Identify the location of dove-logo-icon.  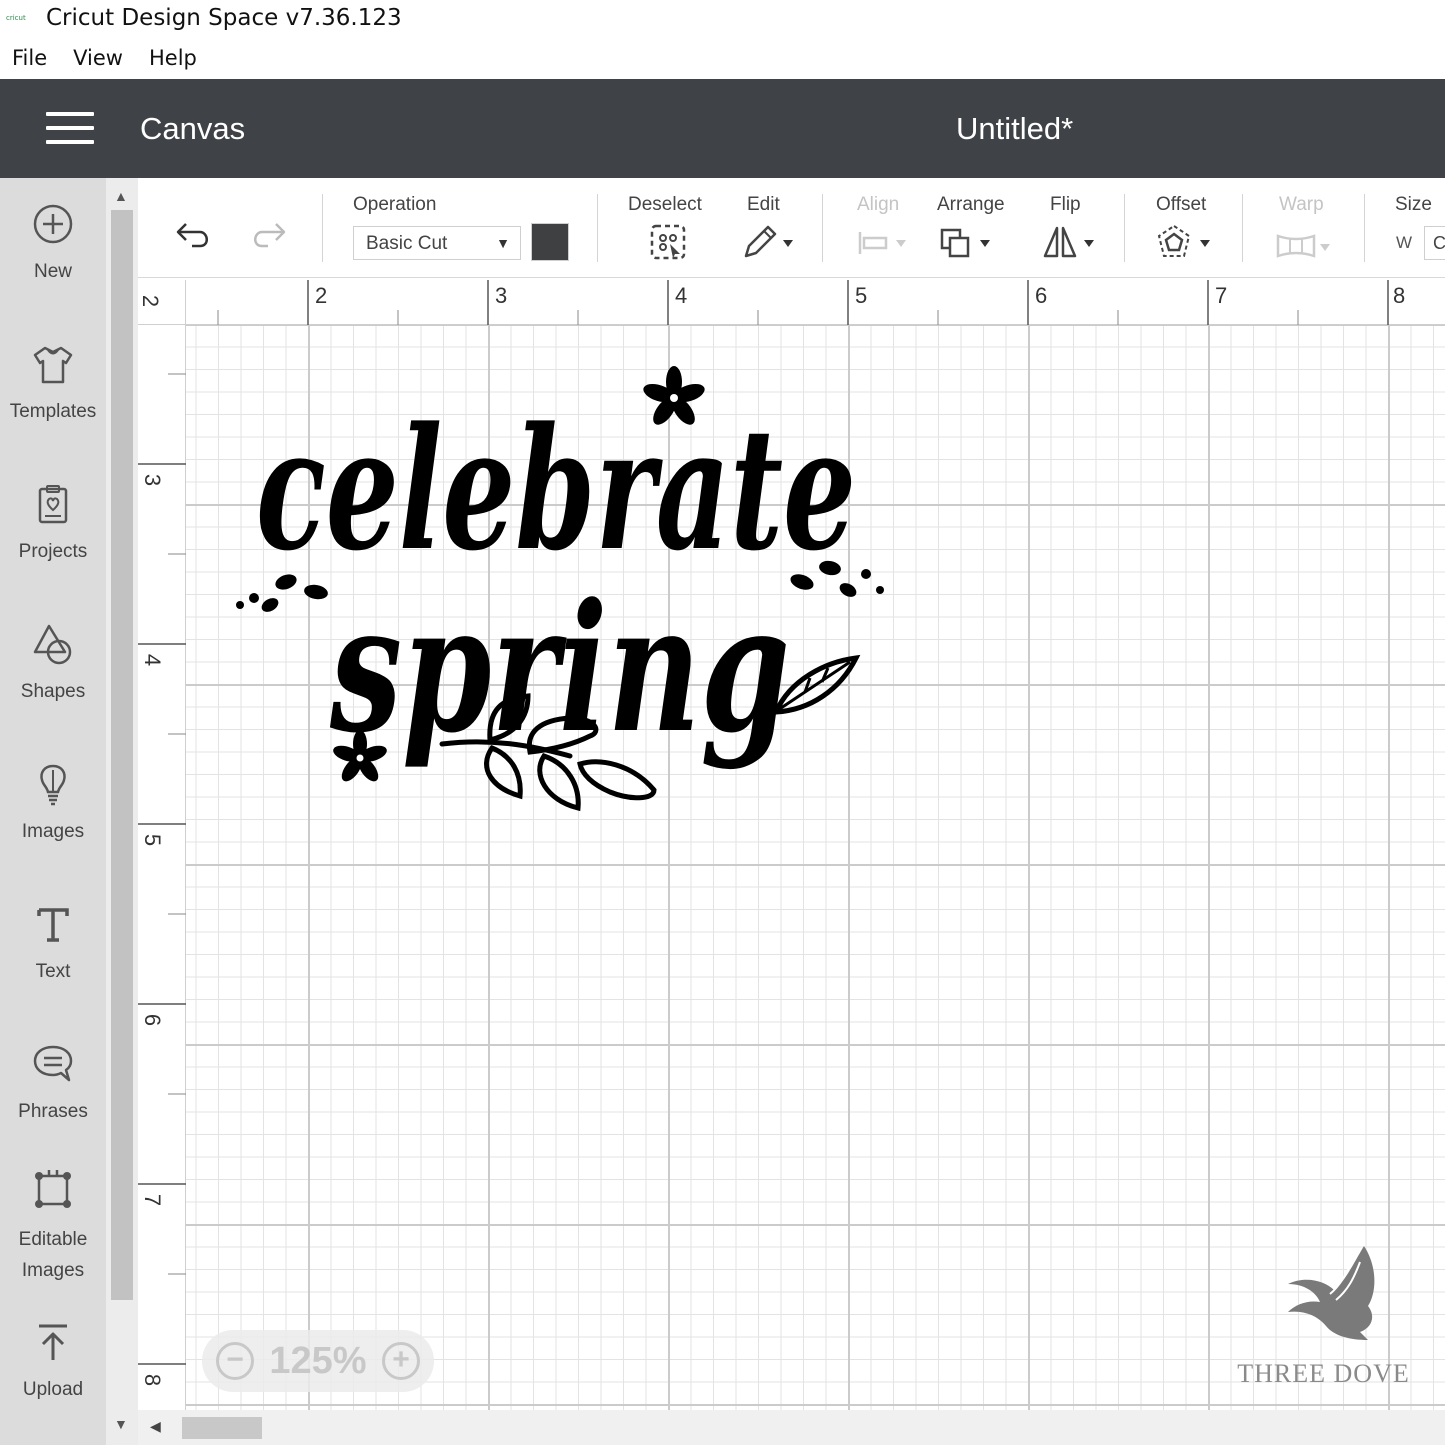
(1330, 1293).